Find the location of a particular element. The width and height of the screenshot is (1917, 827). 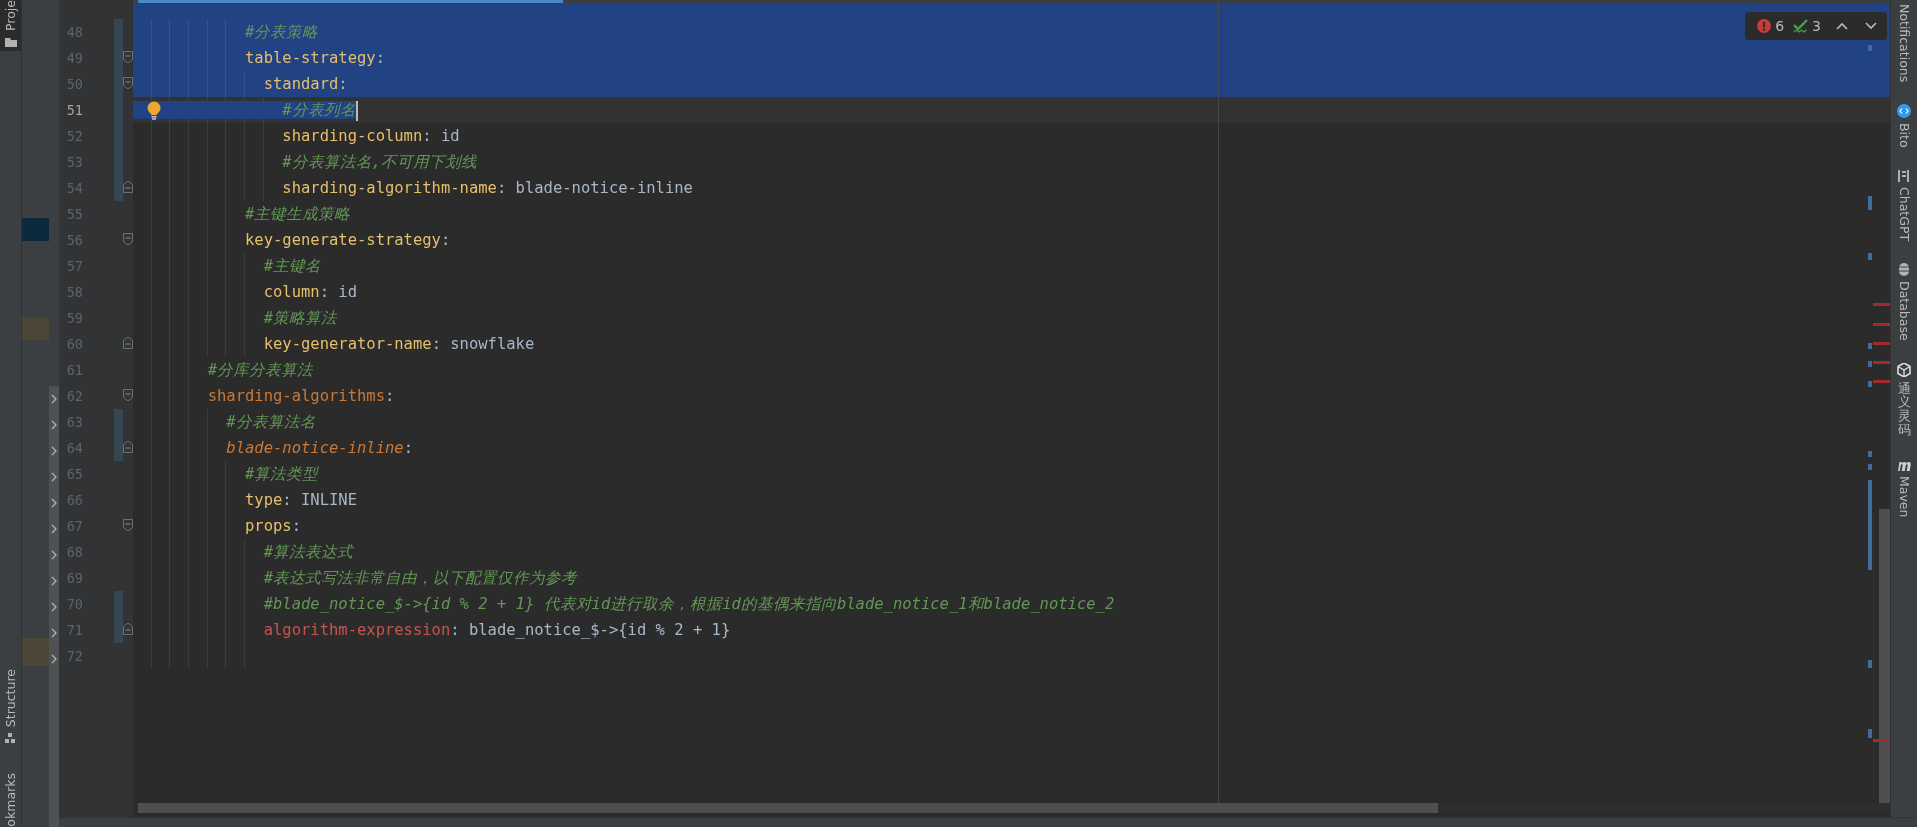

tool-window-tab: Database is located at coordinates (1904, 301).